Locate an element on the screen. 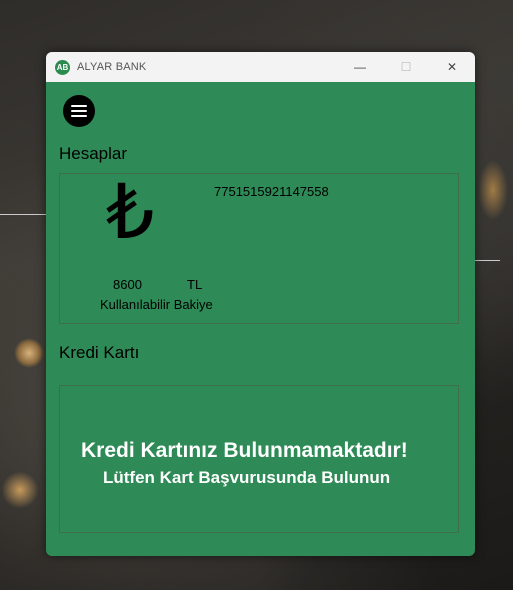 Image resolution: width=513 pixels, height=590 pixels. balance-currency: TL is located at coordinates (195, 284).